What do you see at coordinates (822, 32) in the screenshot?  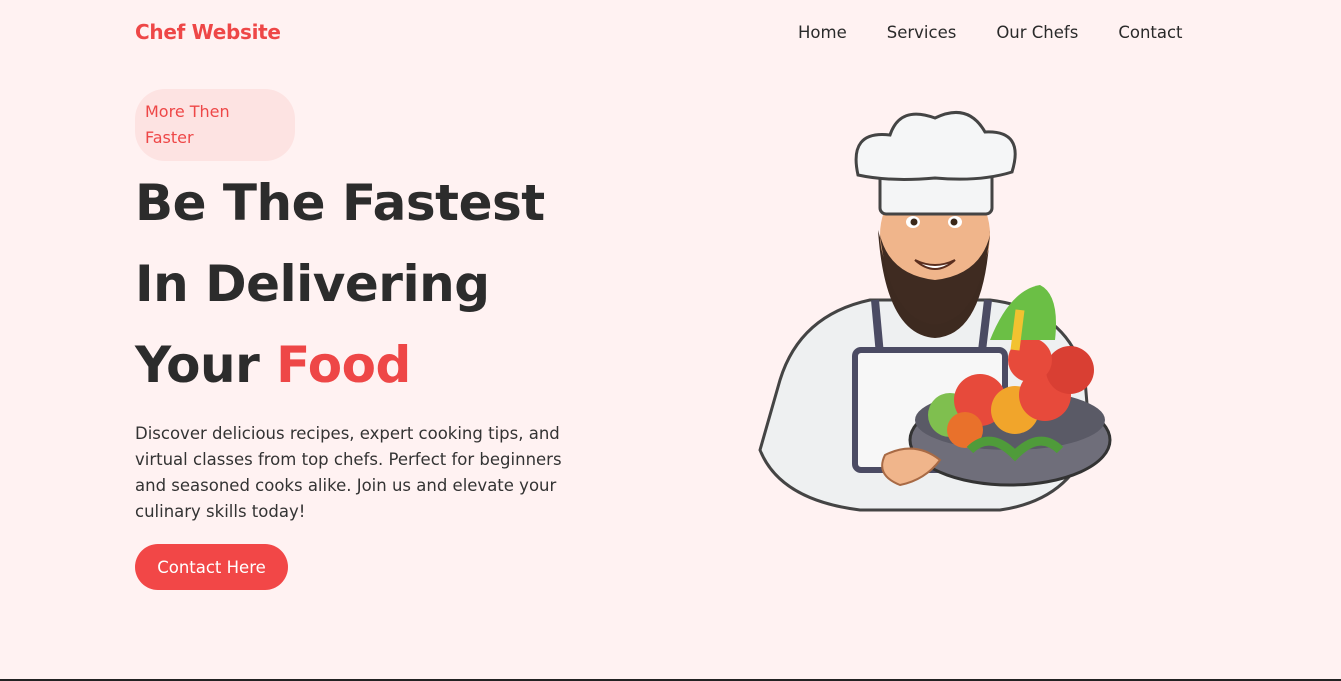 I see `nav-home-link: Home` at bounding box center [822, 32].